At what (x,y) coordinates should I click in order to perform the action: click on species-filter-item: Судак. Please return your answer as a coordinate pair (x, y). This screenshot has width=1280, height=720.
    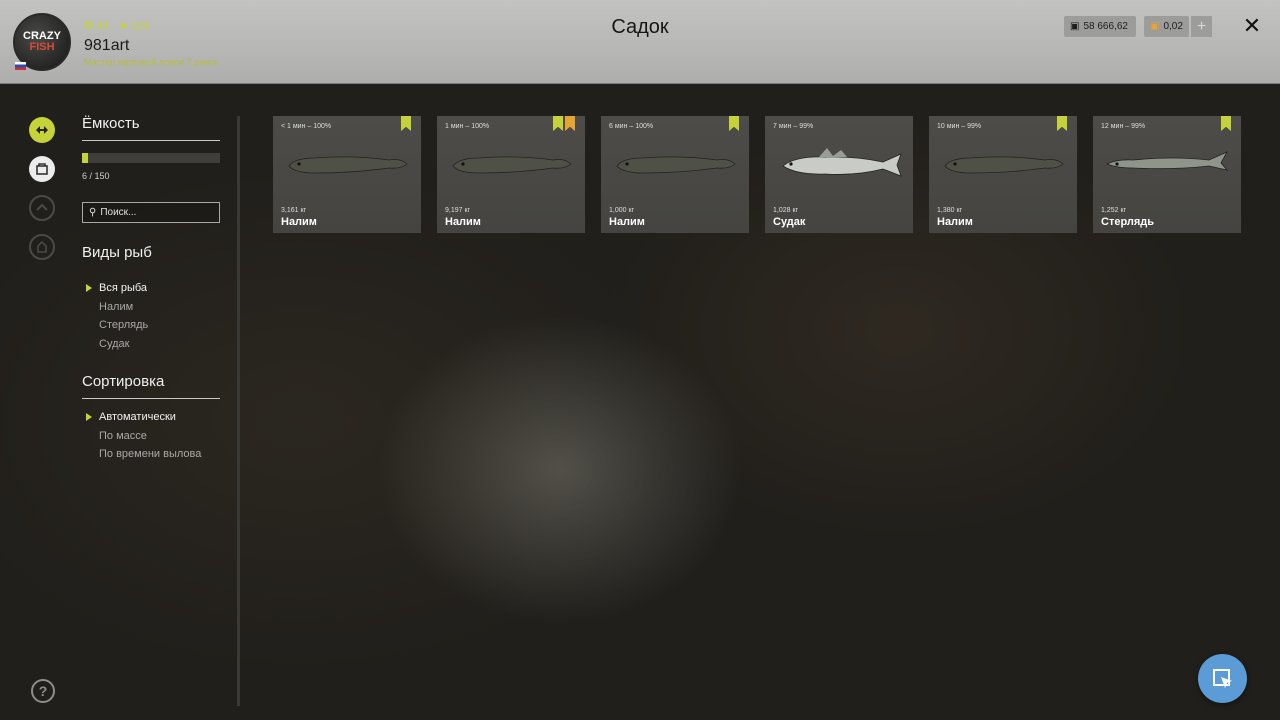
    Looking at the image, I should click on (115, 344).